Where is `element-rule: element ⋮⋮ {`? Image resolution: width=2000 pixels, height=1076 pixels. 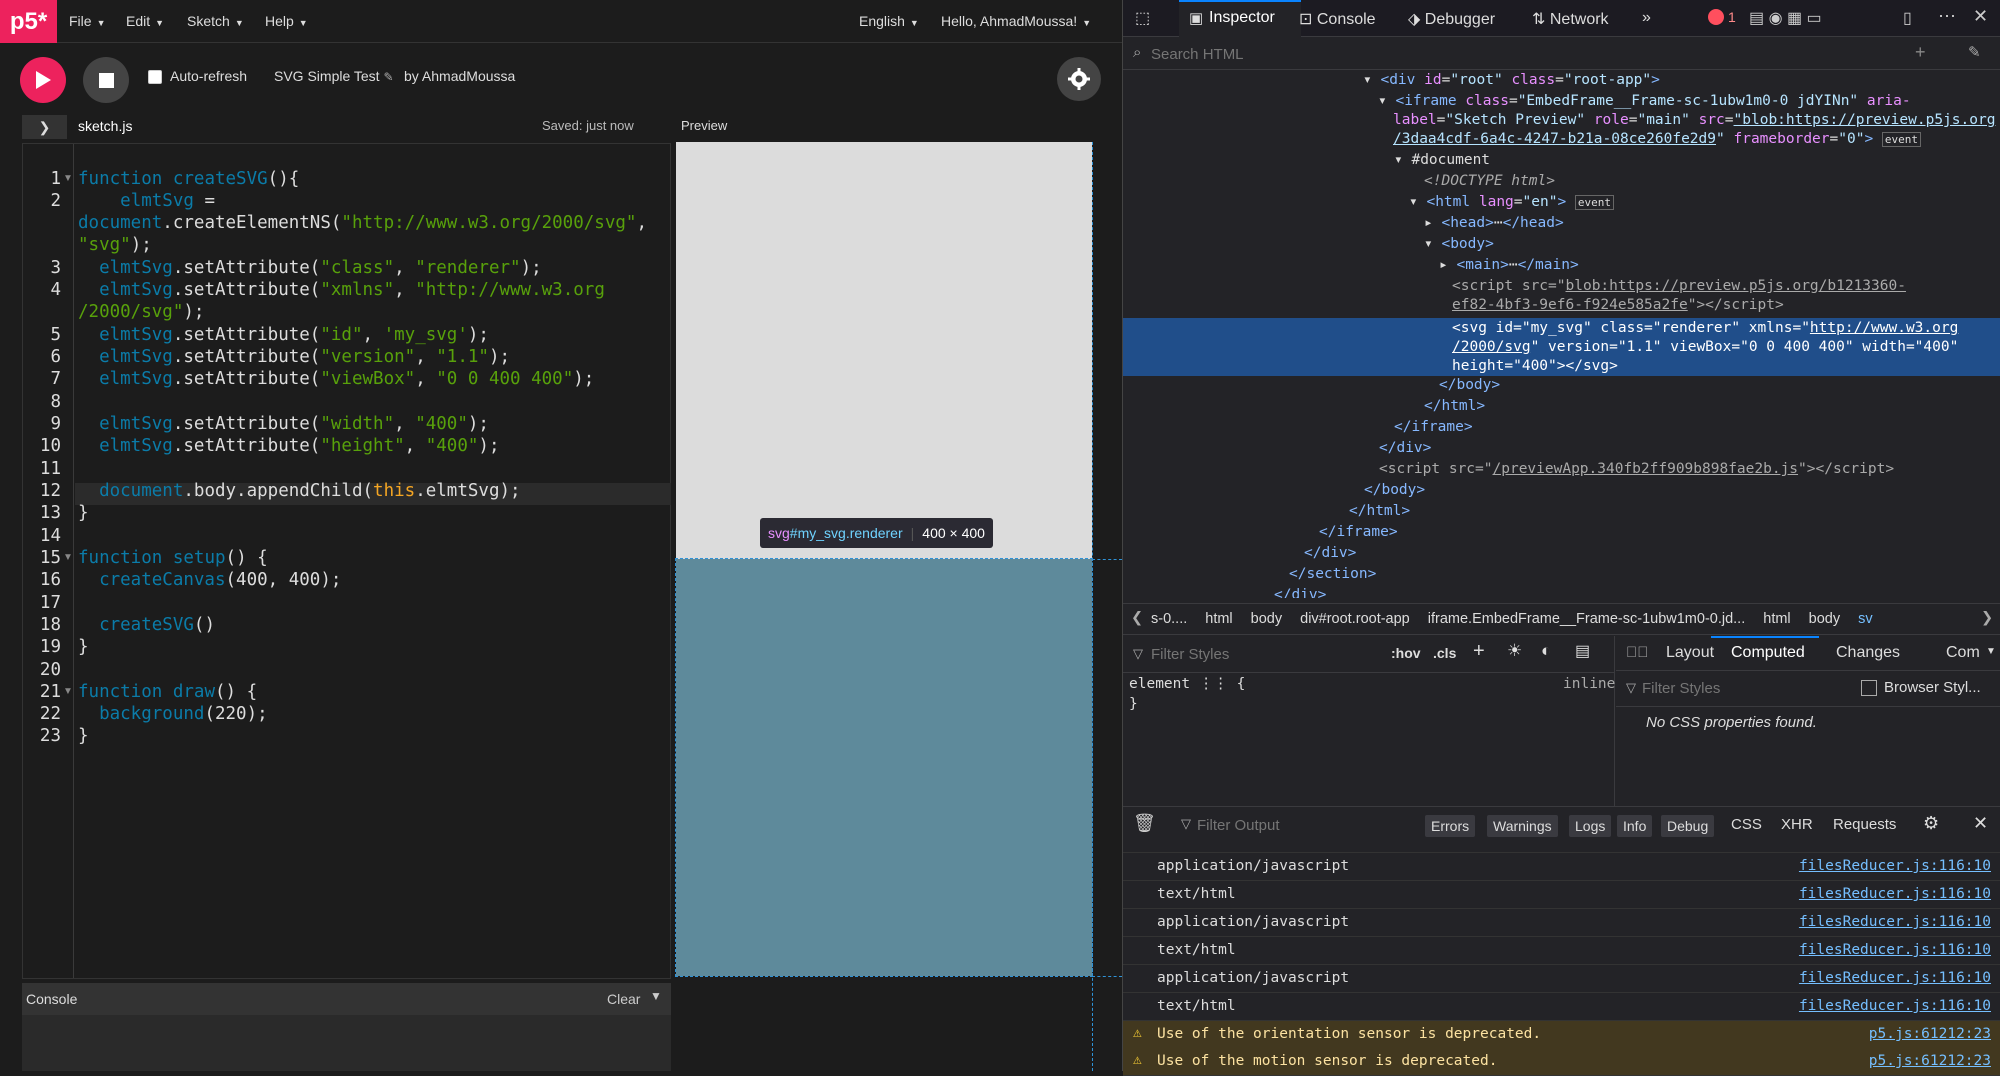 element-rule: element ⋮⋮ { is located at coordinates (1187, 684).